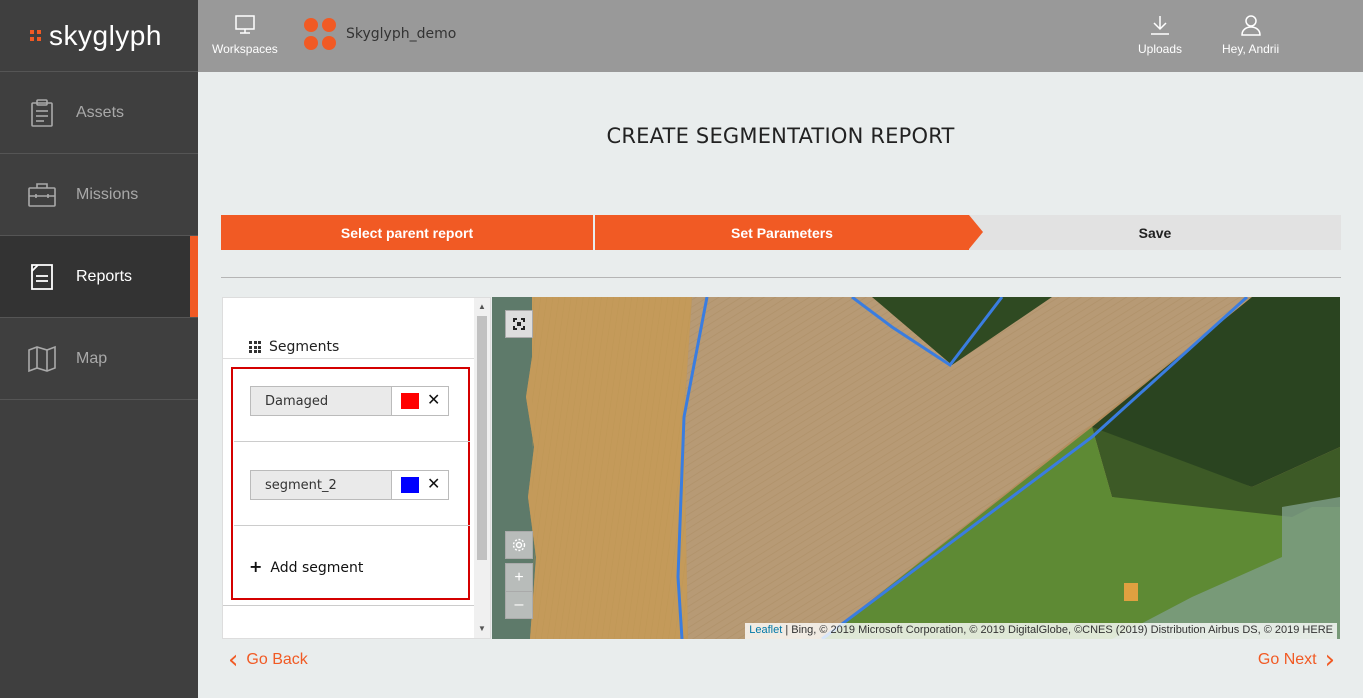 The width and height of the screenshot is (1363, 698). I want to click on clipboard-icon, so click(42, 113).